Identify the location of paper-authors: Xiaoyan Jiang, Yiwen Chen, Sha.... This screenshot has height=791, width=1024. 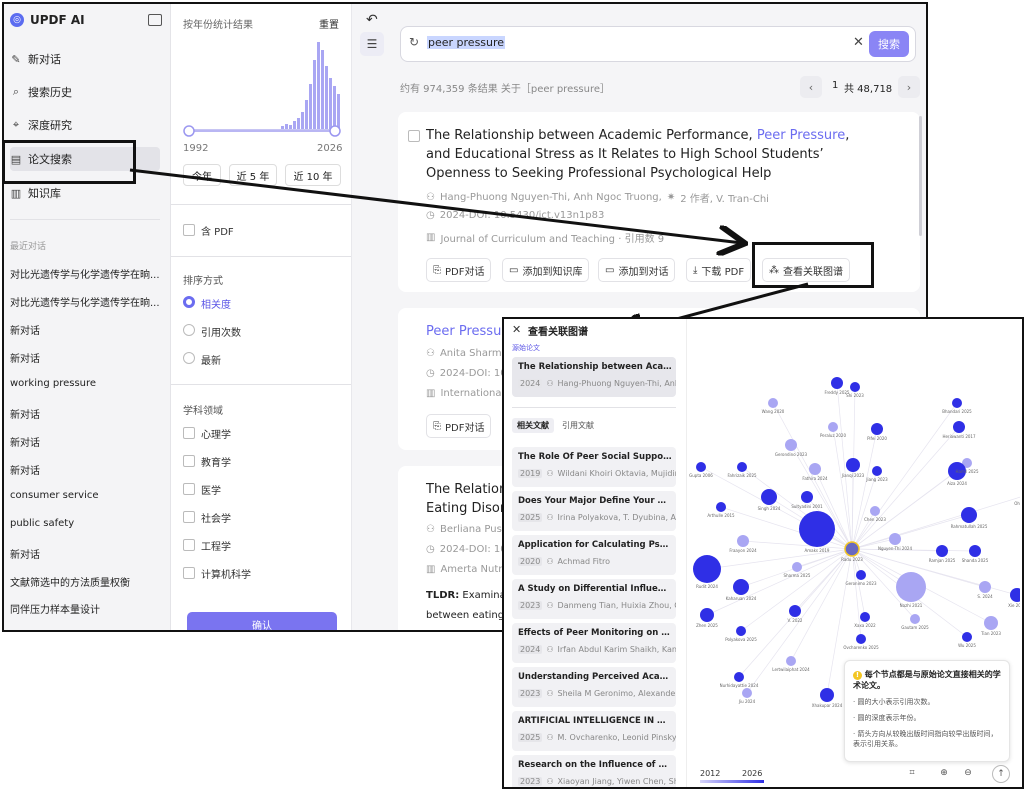
(616, 781).